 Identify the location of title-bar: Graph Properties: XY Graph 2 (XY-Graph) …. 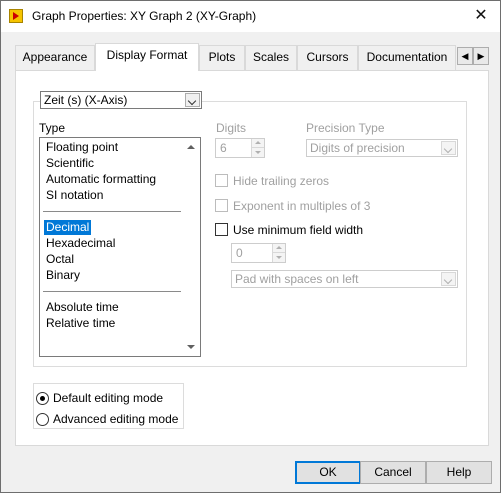
(250, 16).